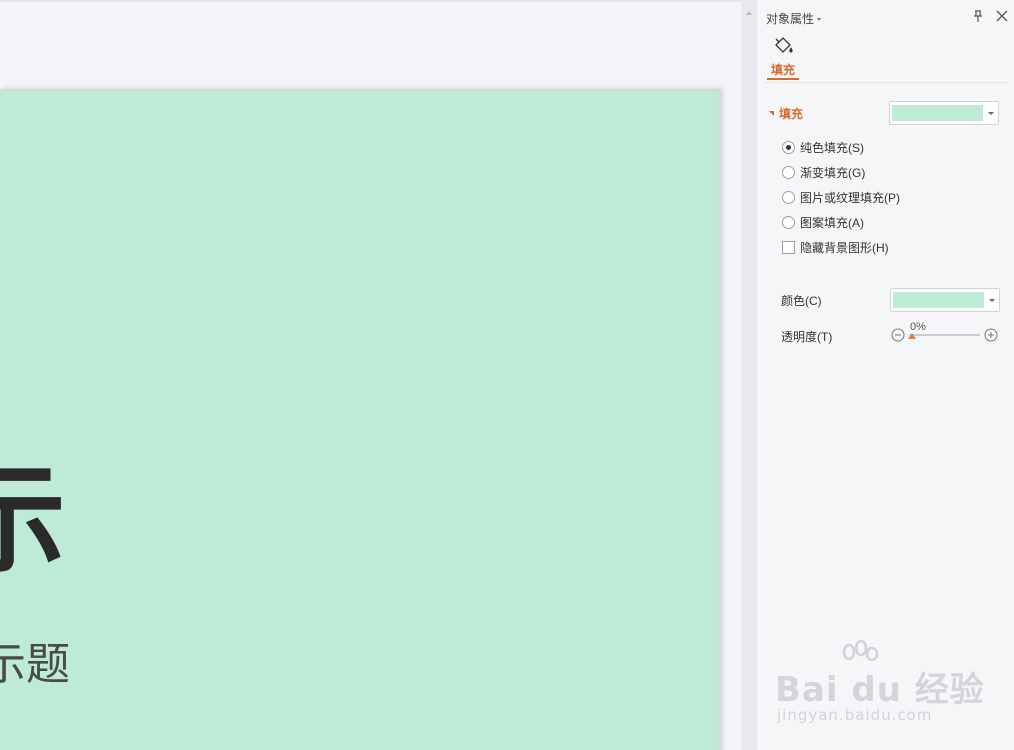 The image size is (1014, 750). What do you see at coordinates (749, 375) in the screenshot?
I see `pane-scrollbar` at bounding box center [749, 375].